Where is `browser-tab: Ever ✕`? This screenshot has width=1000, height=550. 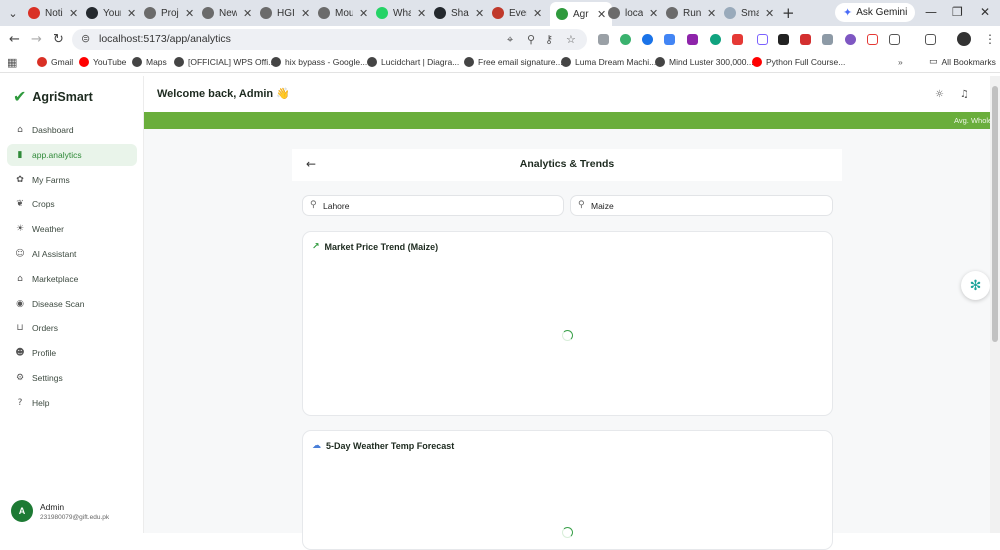
browser-tab: Ever ✕ is located at coordinates (517, 13).